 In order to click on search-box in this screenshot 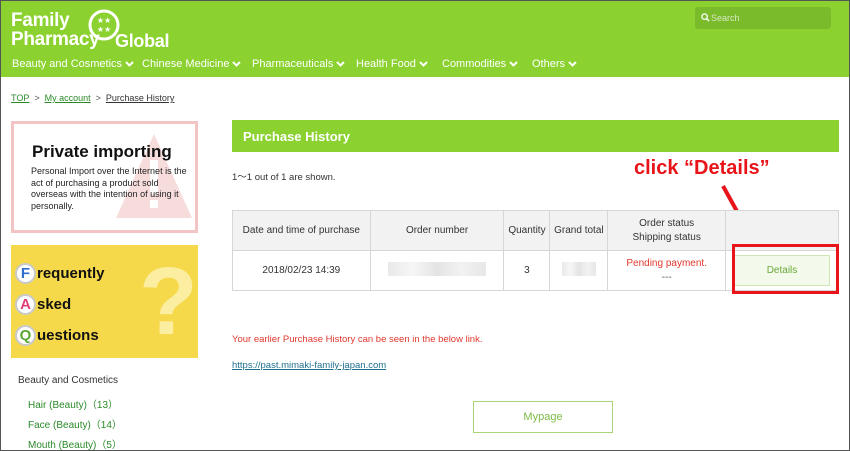, I will do `click(763, 18)`.